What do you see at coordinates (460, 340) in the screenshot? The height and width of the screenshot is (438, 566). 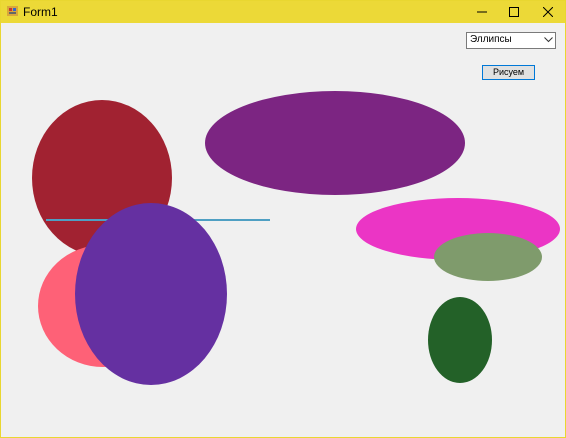 I see `ellipse-dark-green` at bounding box center [460, 340].